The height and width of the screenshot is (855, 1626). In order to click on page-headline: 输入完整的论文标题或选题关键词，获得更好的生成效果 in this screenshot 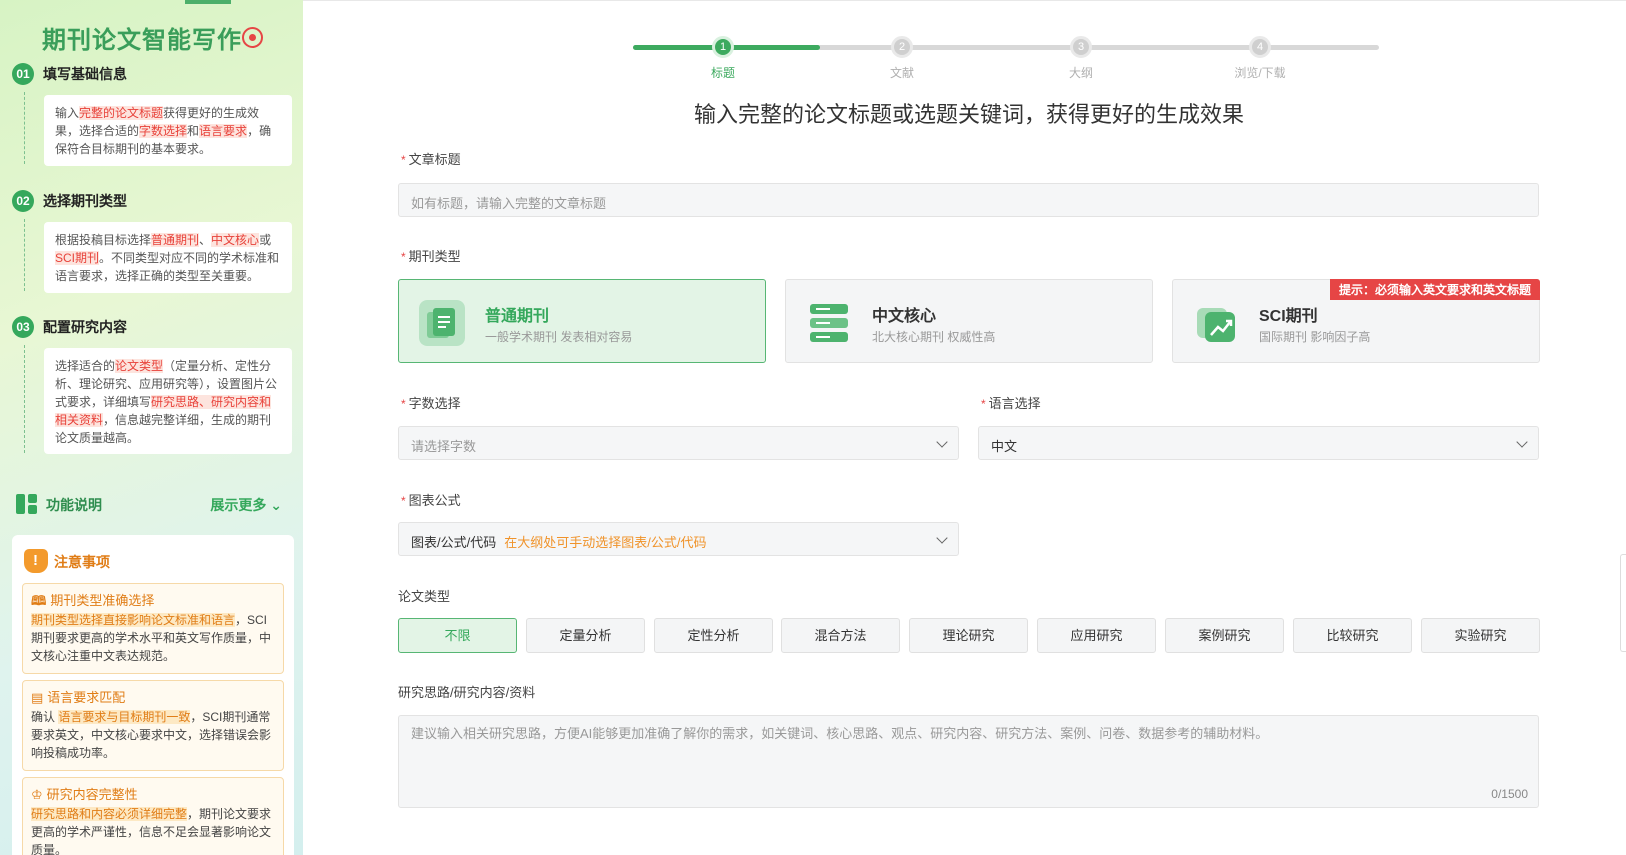, I will do `click(968, 114)`.